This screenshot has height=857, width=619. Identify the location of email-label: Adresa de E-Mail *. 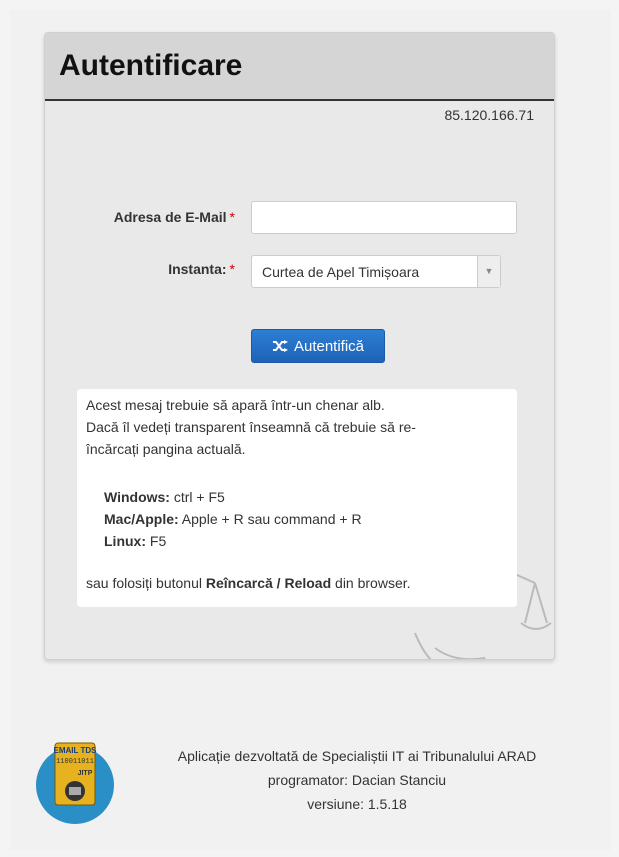
(174, 217).